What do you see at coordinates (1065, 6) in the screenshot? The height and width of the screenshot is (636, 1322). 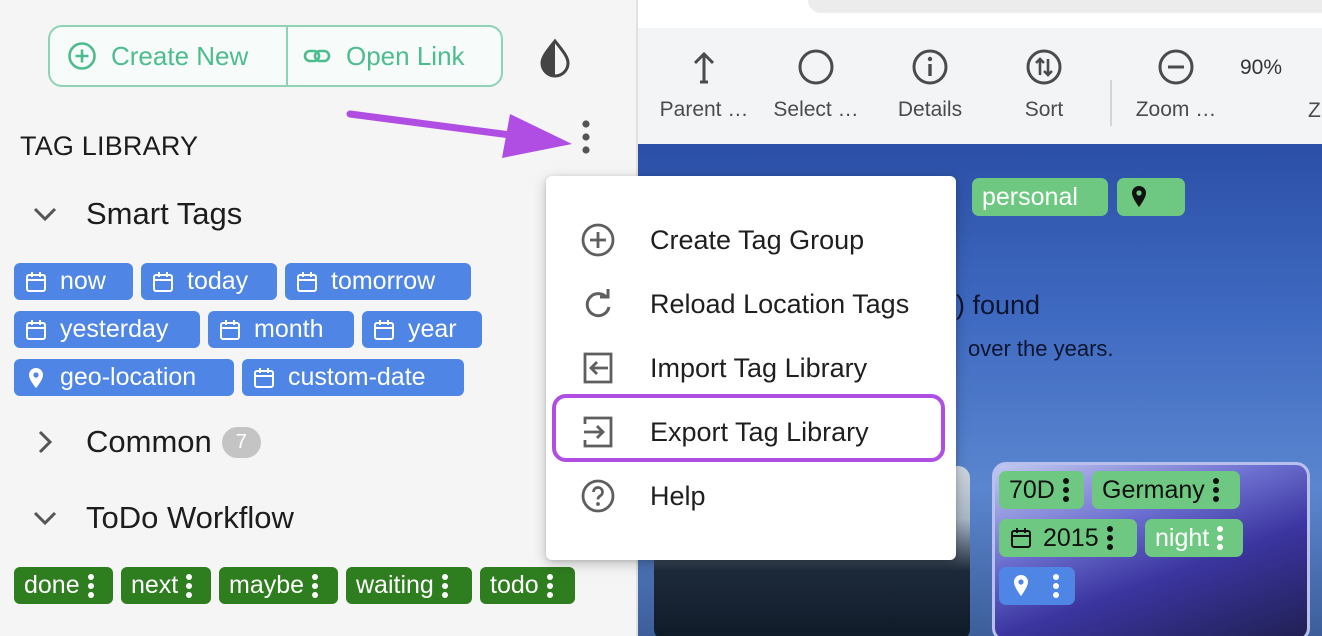 I see `search-bar` at bounding box center [1065, 6].